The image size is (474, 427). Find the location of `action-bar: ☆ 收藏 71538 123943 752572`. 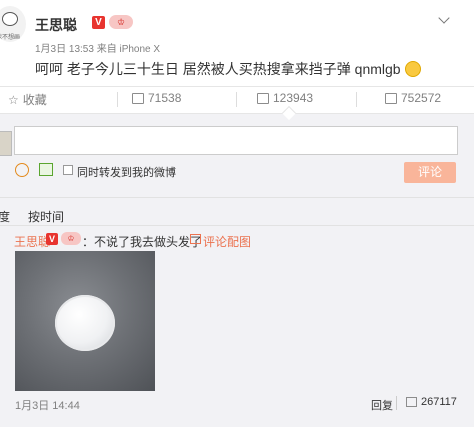

action-bar: ☆ 收藏 71538 123943 752572 is located at coordinates (237, 99).